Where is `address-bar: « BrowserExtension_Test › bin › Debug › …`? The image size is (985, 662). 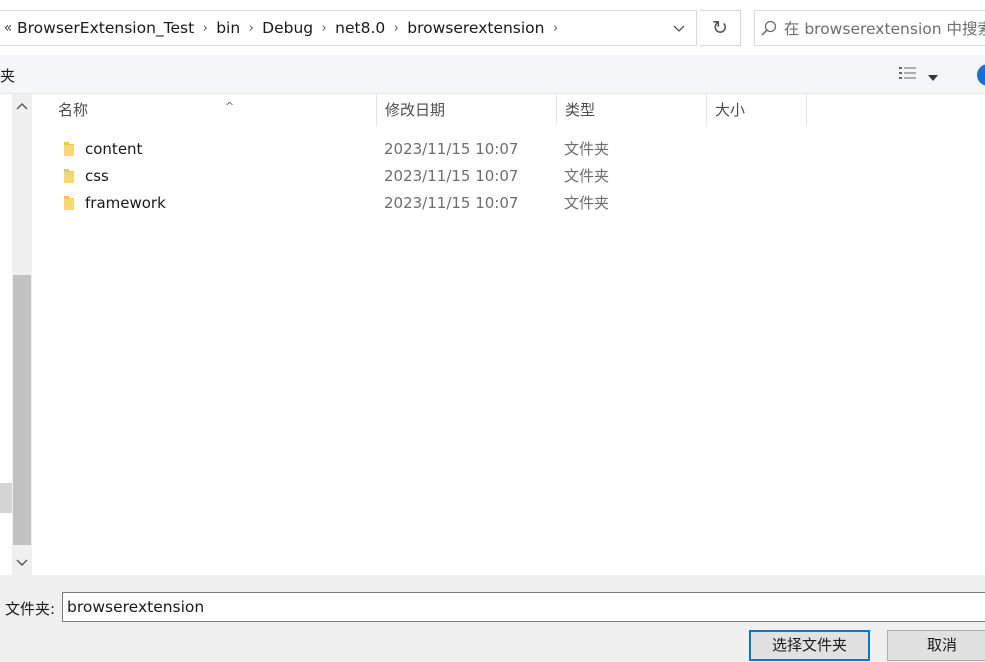 address-bar: « BrowserExtension_Test › bin › Debug › … is located at coordinates (348, 28).